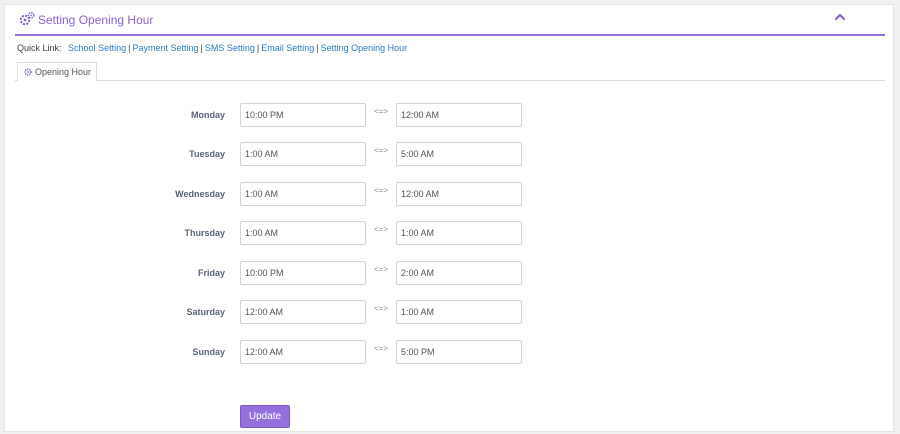 This screenshot has width=900, height=434. What do you see at coordinates (207, 154) in the screenshot?
I see `day-label: Tuesday` at bounding box center [207, 154].